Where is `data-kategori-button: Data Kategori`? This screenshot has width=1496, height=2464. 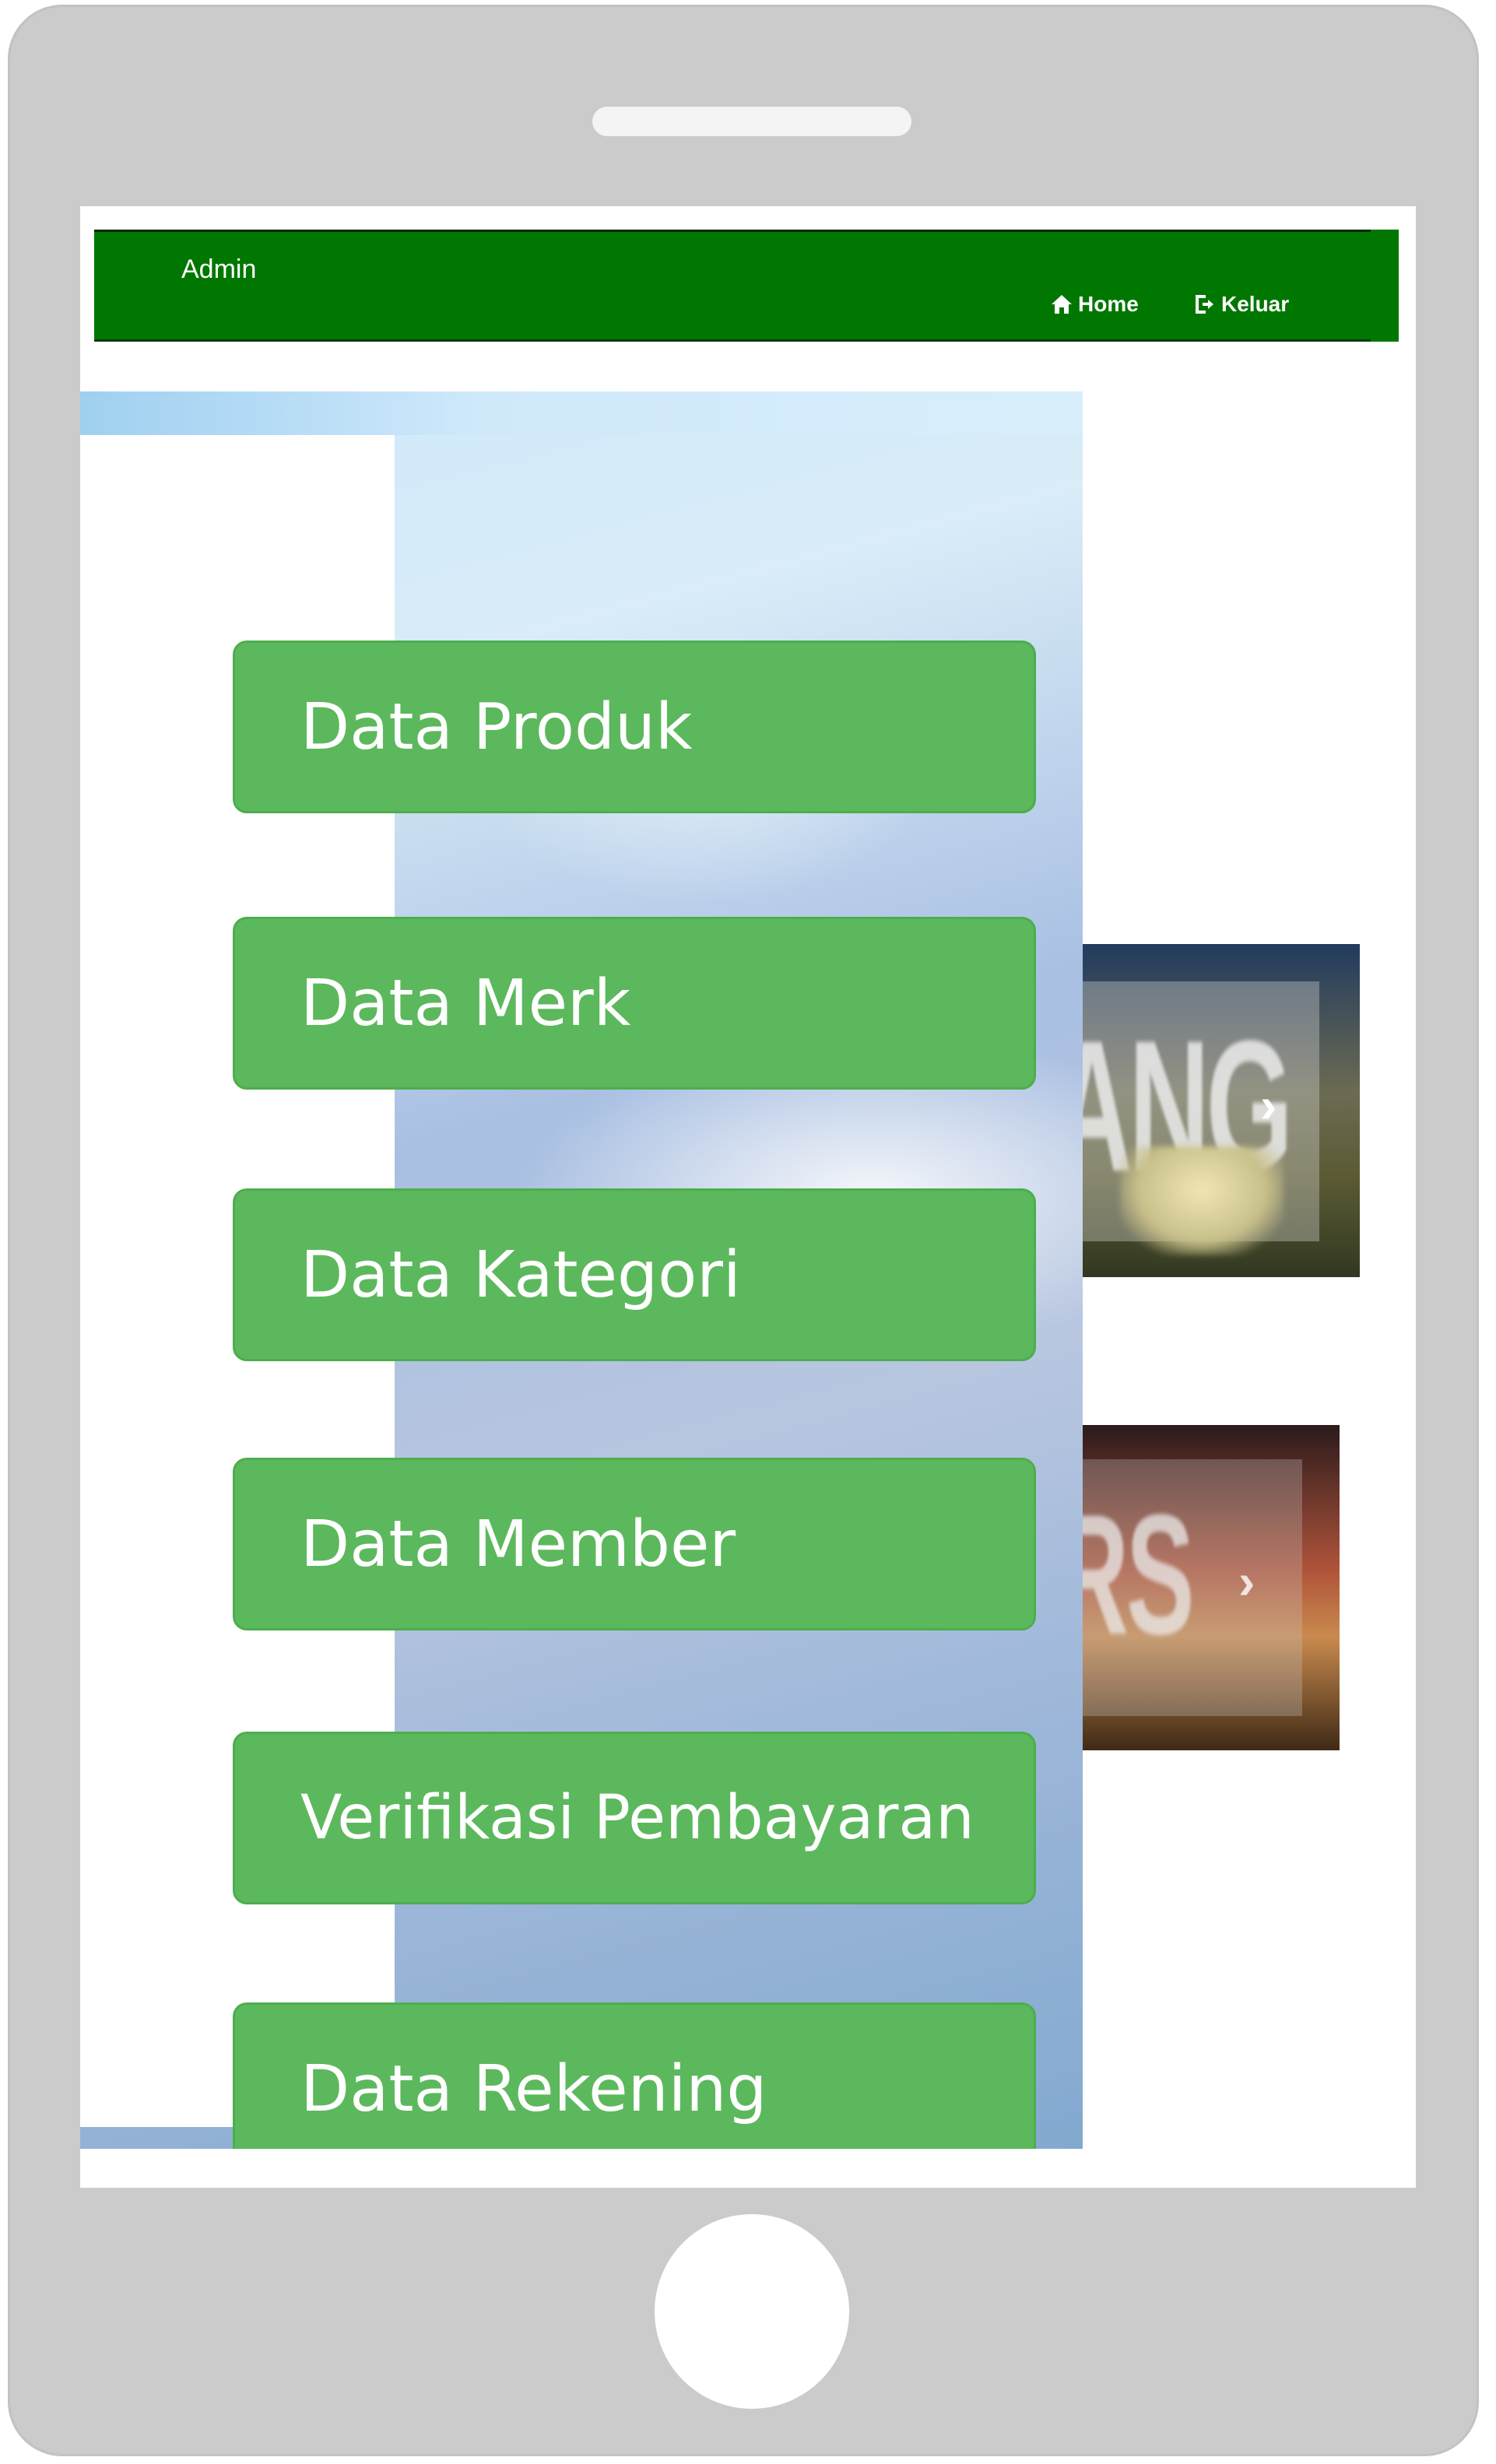
data-kategori-button: Data Kategori is located at coordinates (634, 1274).